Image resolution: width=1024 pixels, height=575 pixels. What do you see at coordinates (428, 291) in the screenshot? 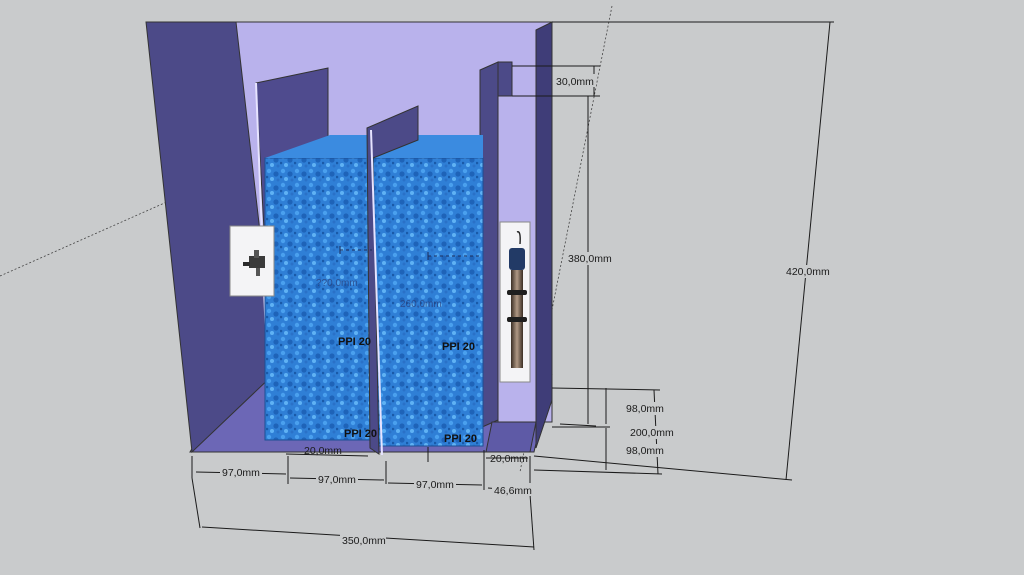
I see `foam-block-right` at bounding box center [428, 291].